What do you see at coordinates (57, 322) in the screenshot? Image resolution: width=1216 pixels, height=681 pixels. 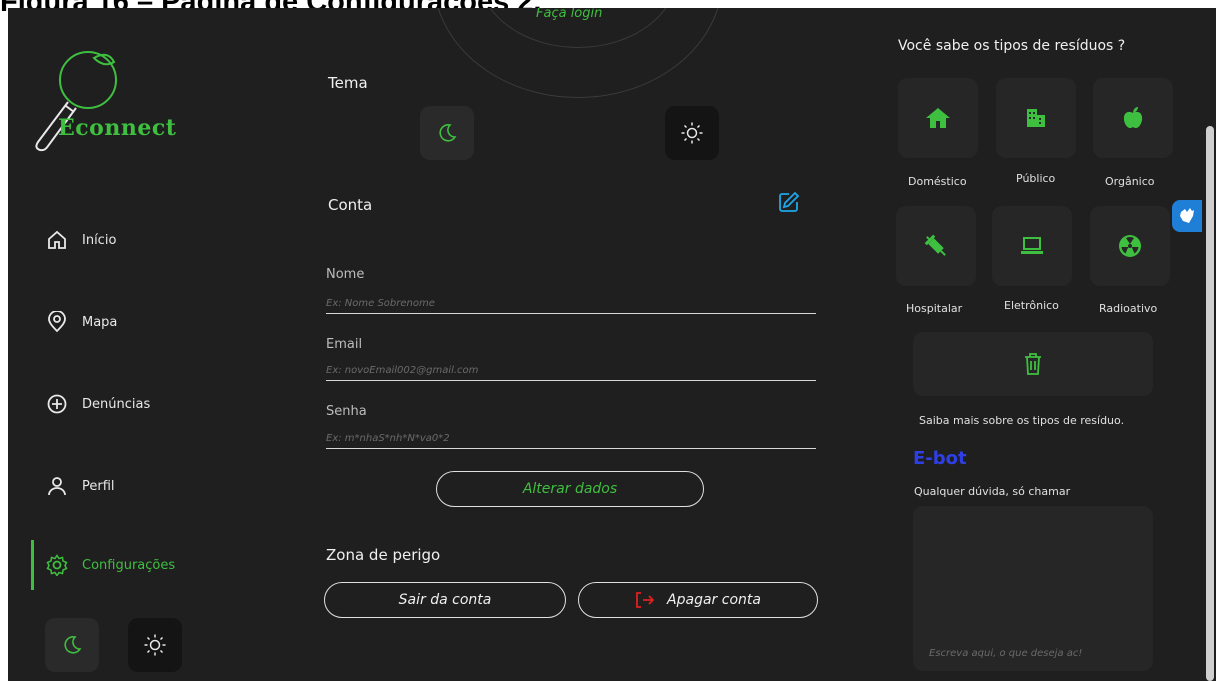 I see `map-pin-icon` at bounding box center [57, 322].